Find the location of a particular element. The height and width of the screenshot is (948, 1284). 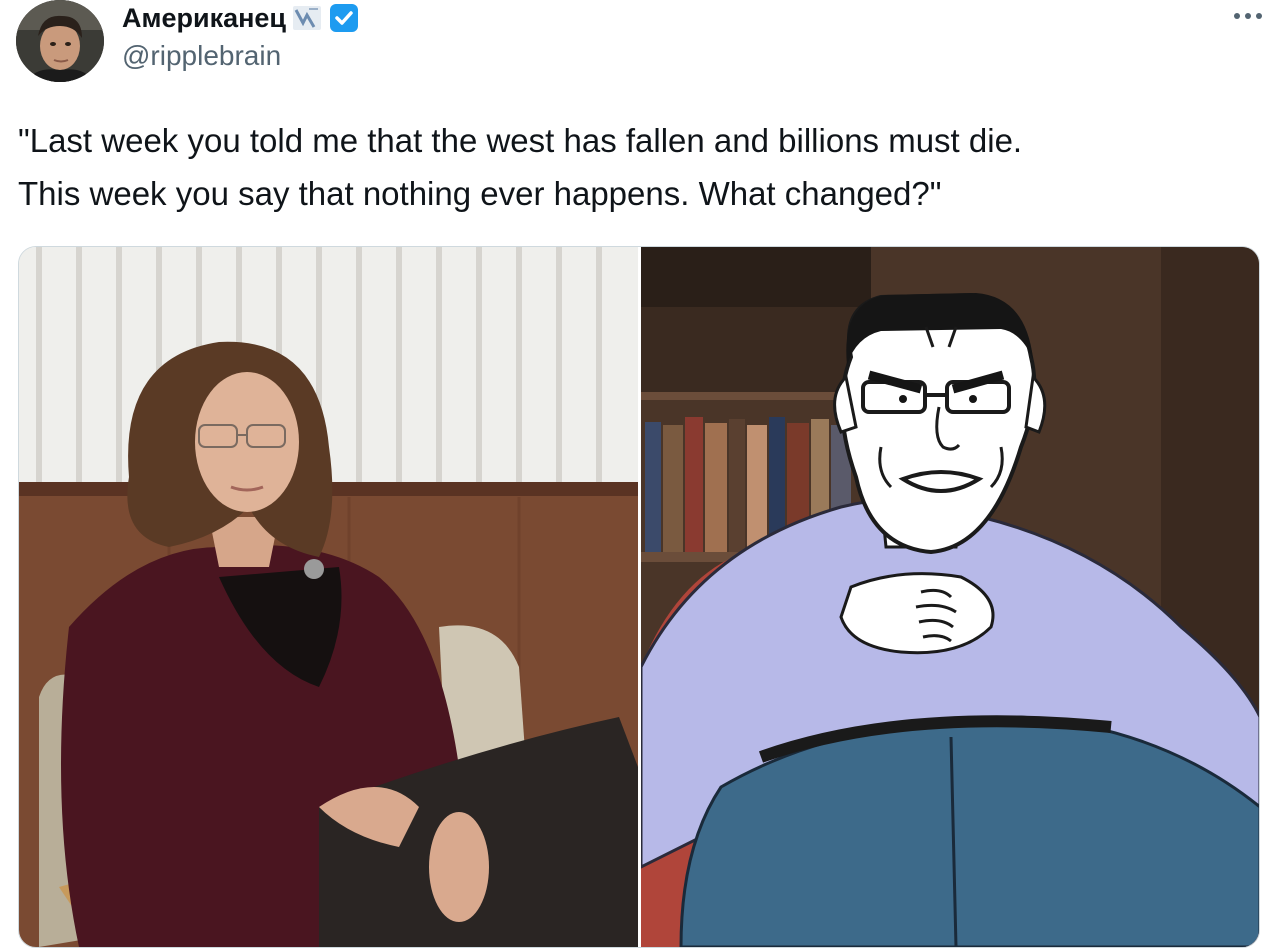

handle: @ripplebrain is located at coordinates (241, 56).